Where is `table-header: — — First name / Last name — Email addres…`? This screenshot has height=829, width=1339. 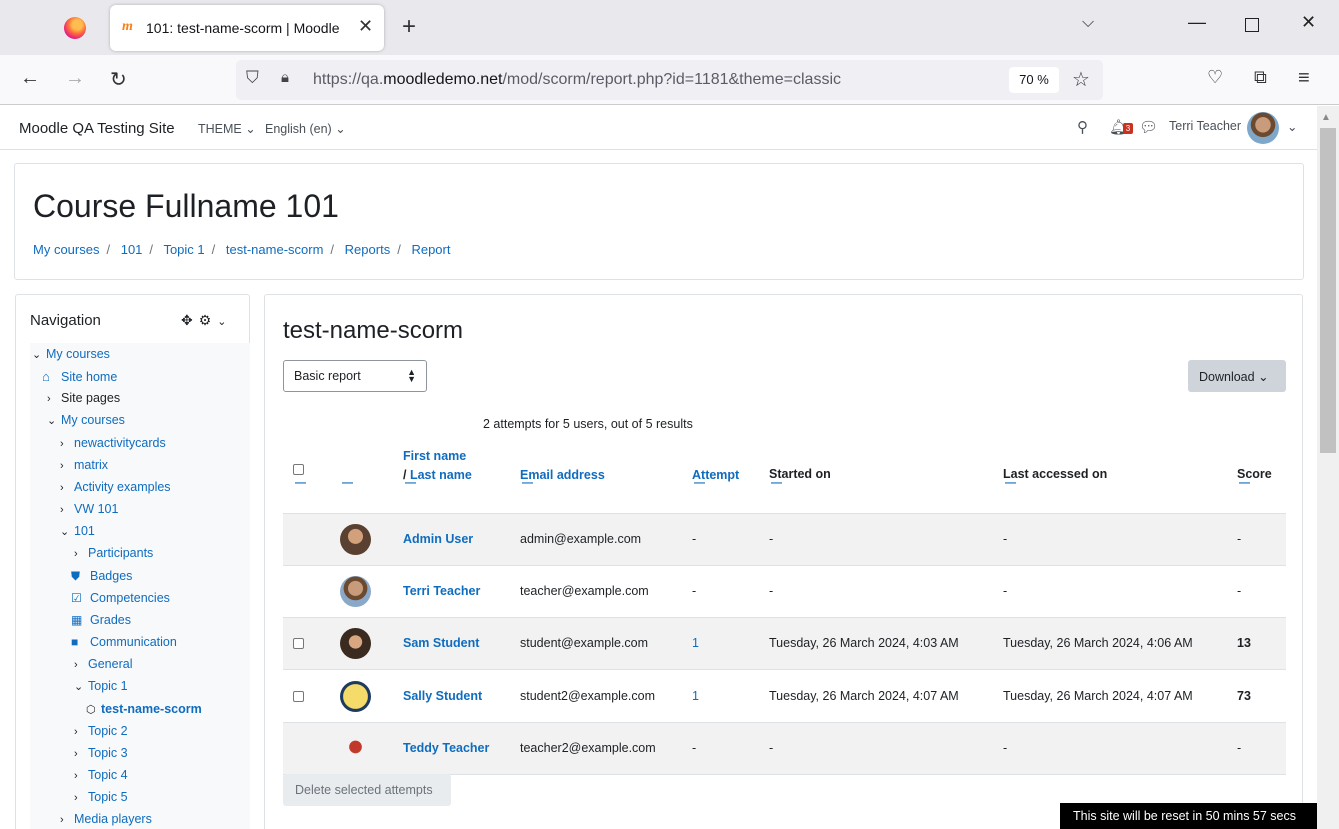 table-header: — — First name / Last name — Email addres… is located at coordinates (784, 475).